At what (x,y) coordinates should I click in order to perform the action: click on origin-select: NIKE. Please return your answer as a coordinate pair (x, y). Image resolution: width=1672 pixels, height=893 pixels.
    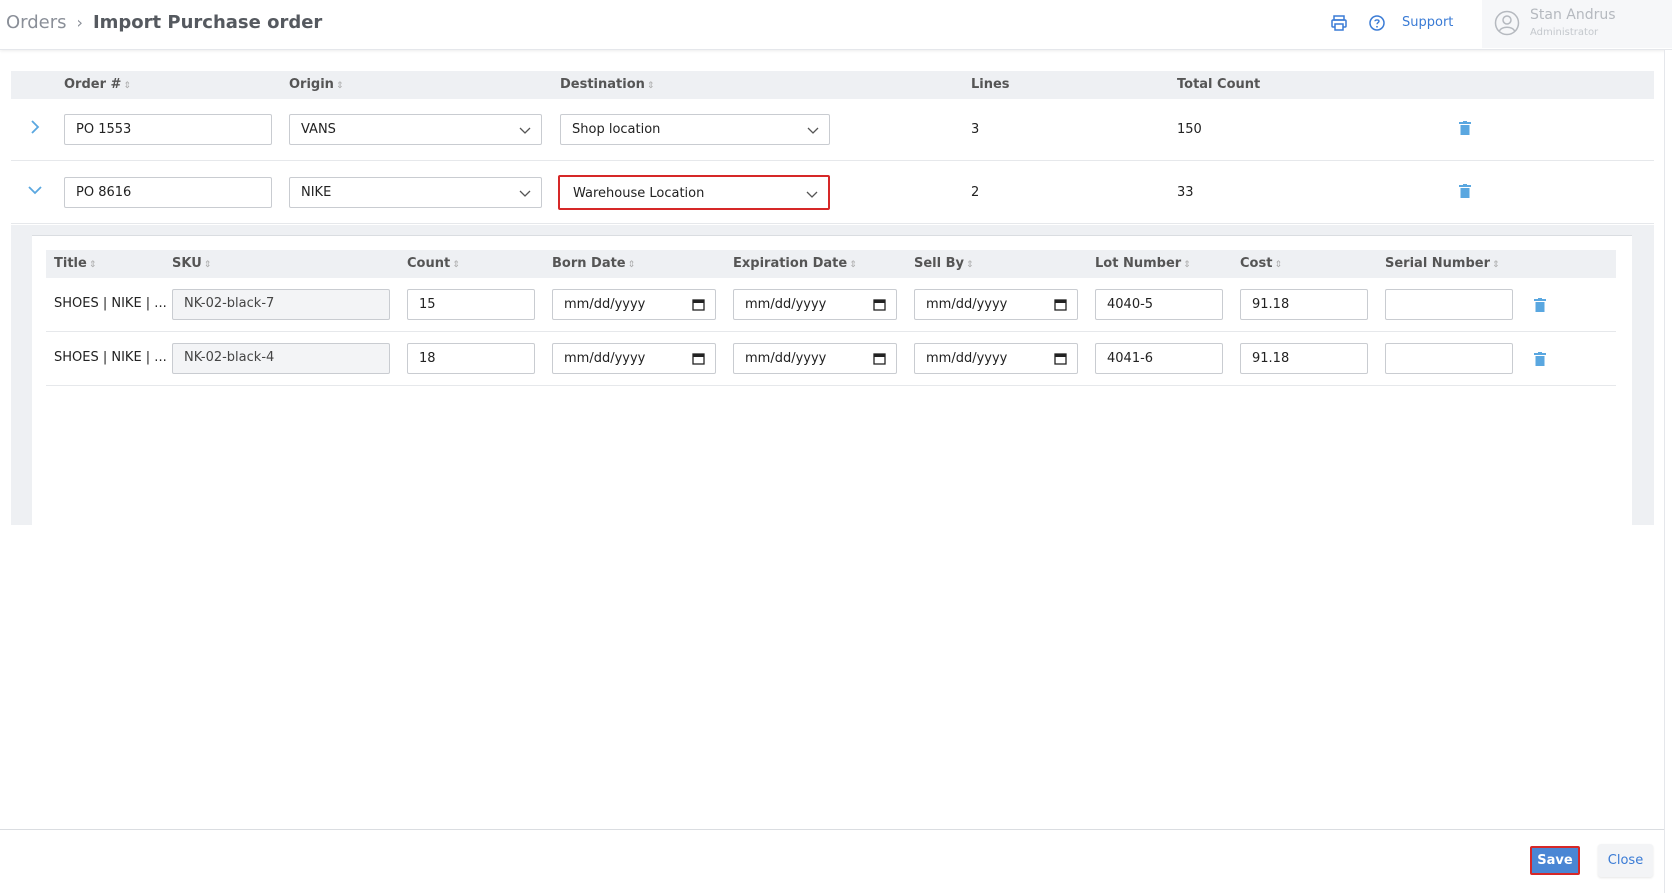
    Looking at the image, I should click on (415, 192).